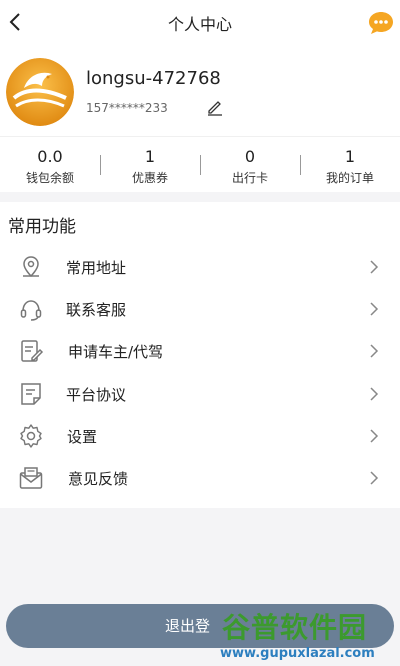 This screenshot has height=666, width=400. What do you see at coordinates (31, 267) in the screenshot?
I see `location-pin-icon` at bounding box center [31, 267].